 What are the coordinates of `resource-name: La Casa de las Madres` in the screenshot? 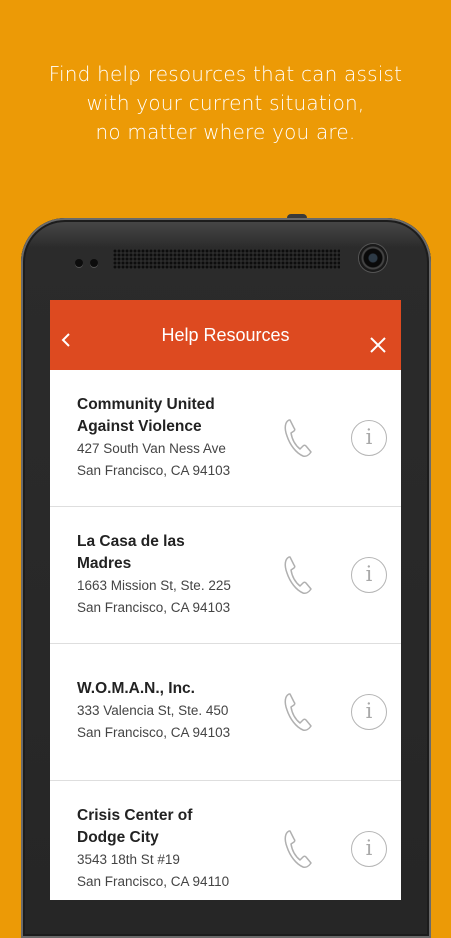 It's located at (131, 552).